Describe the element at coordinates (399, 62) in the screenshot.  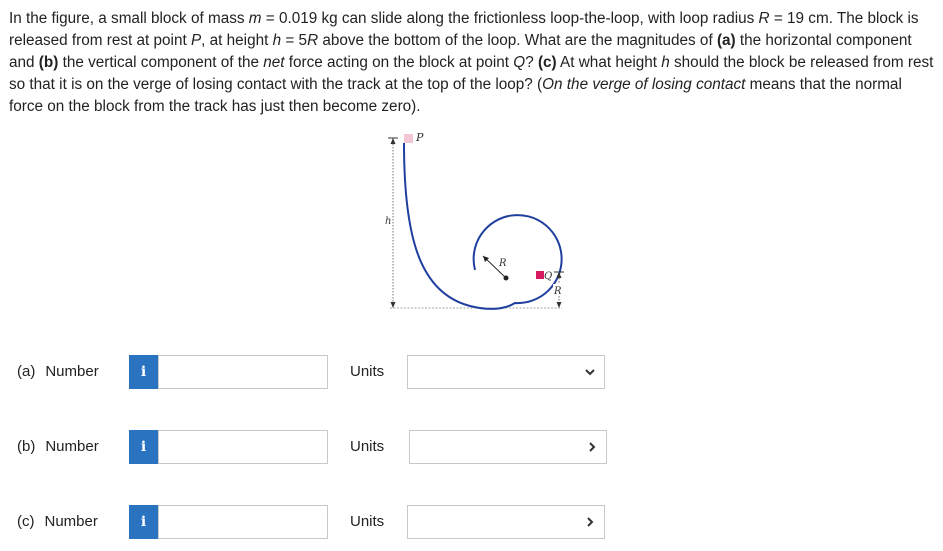
I see `problem-text: force acting on the block at point` at that location.